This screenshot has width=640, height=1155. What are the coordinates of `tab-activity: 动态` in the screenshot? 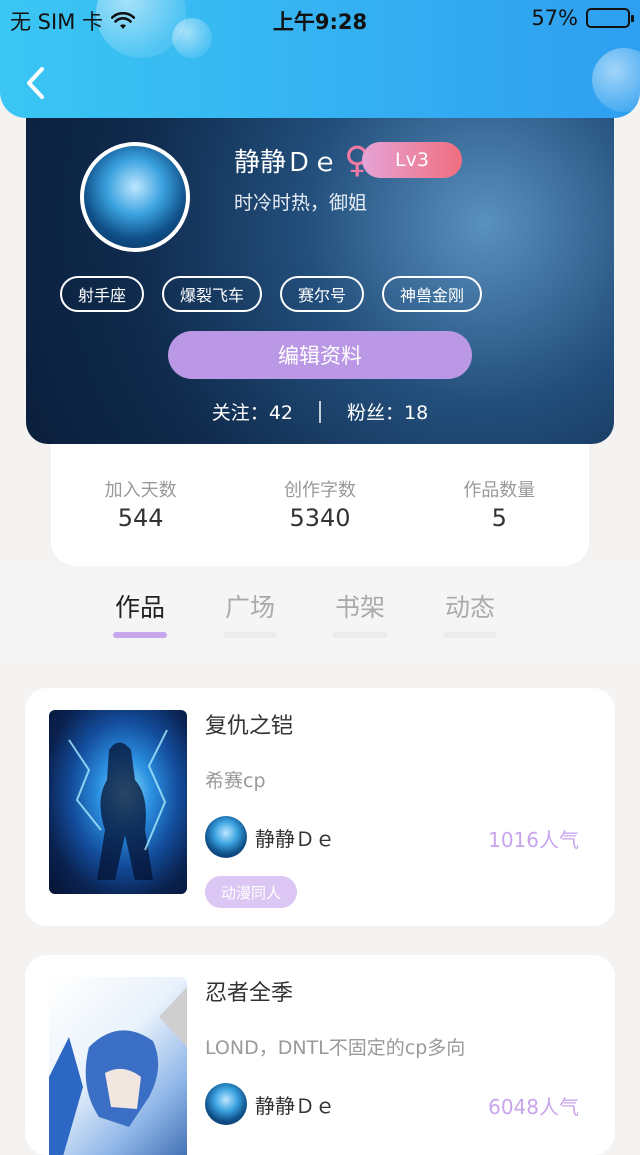 It's located at (470, 613).